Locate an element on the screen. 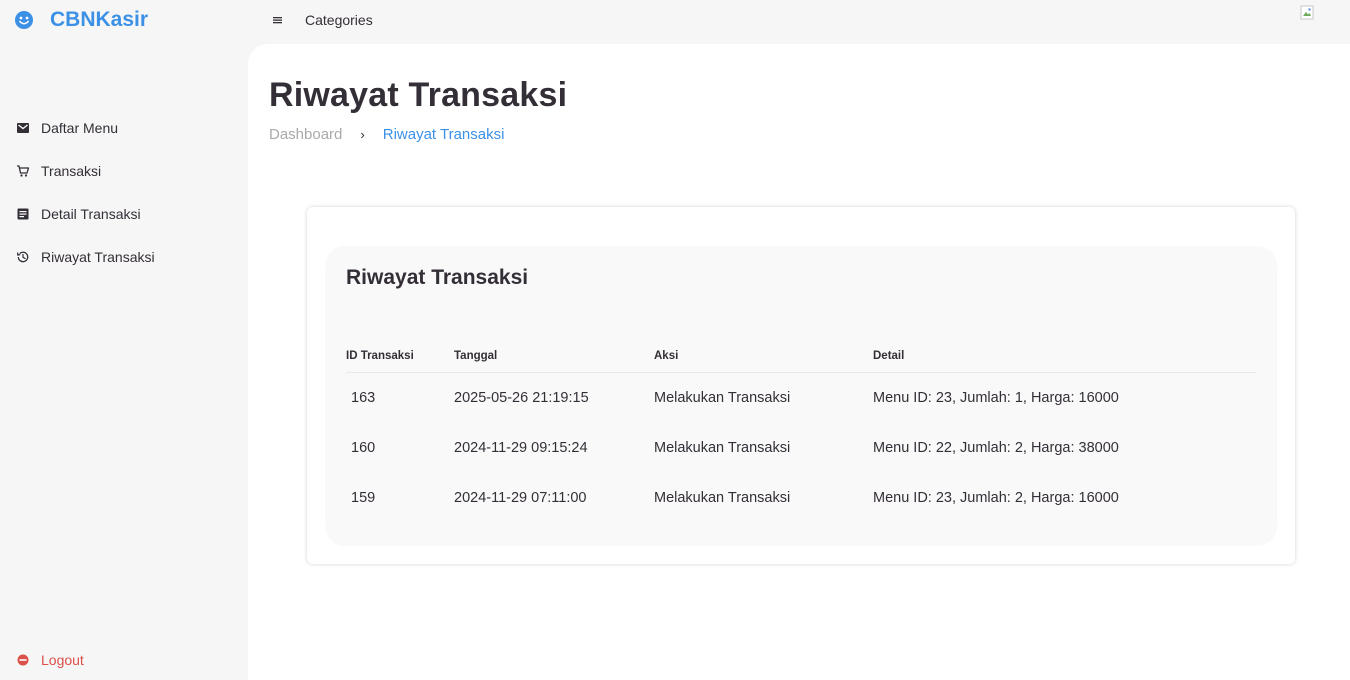 The height and width of the screenshot is (680, 1350). brand-name: CBNKasir is located at coordinates (99, 19).